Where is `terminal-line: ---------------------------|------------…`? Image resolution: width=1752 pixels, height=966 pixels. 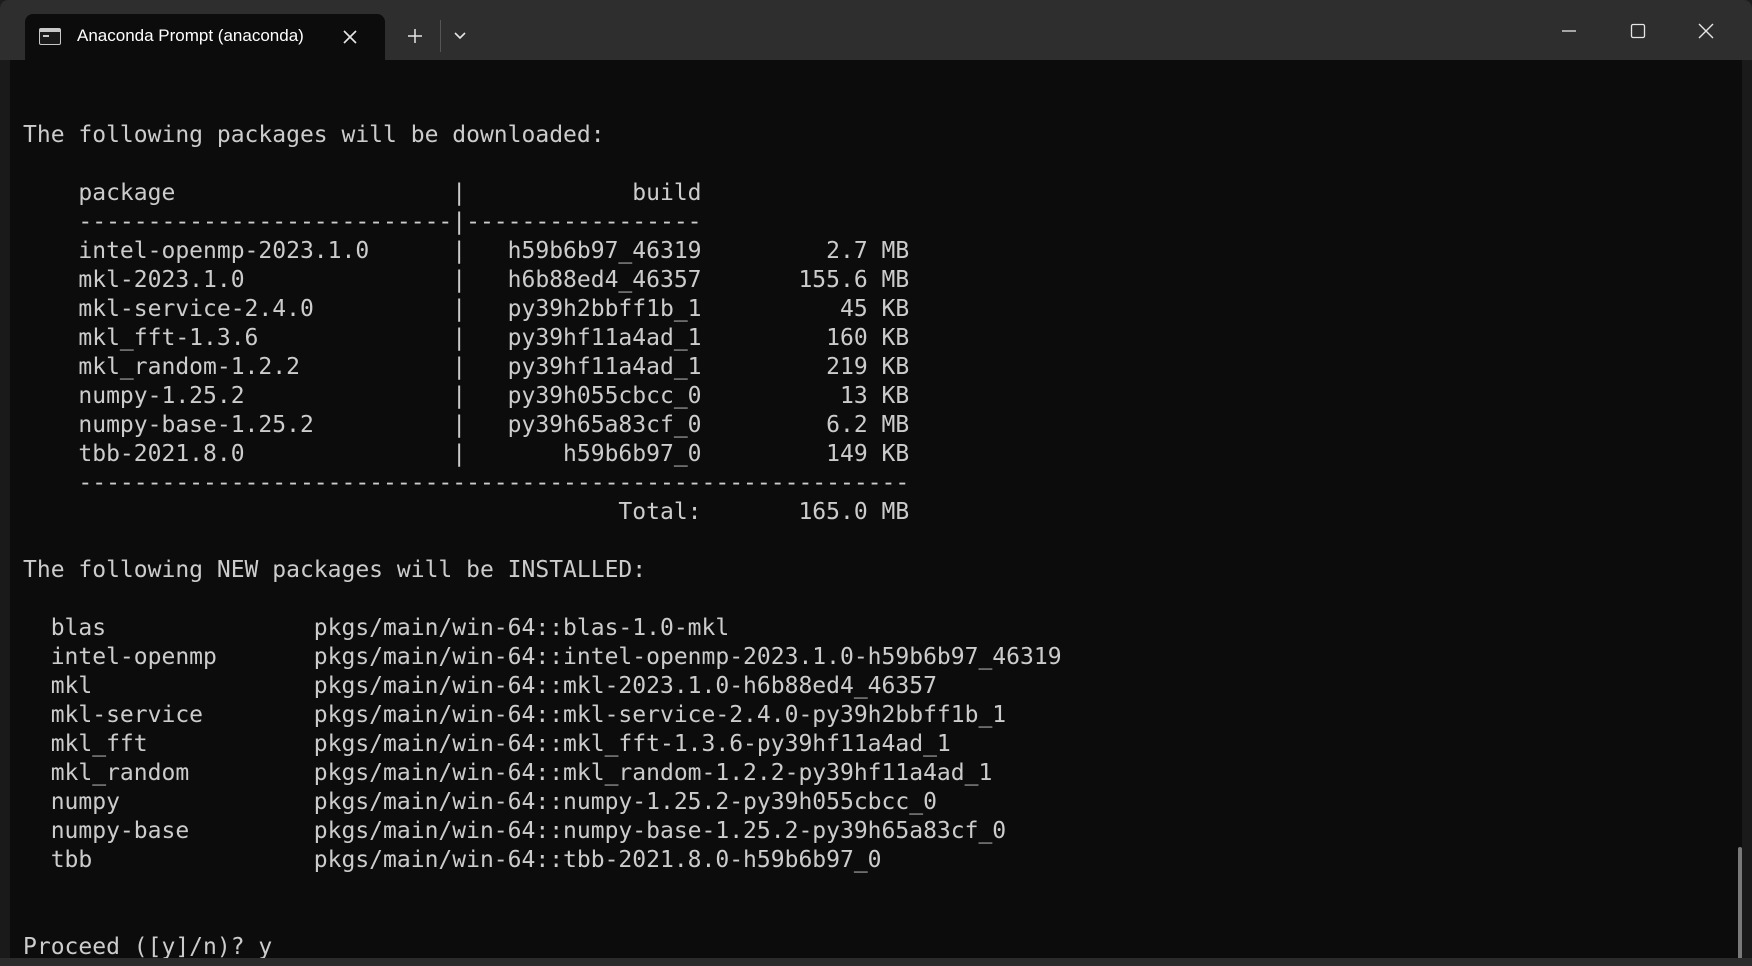
terminal-line: ---------------------------|------------… is located at coordinates (362, 222).